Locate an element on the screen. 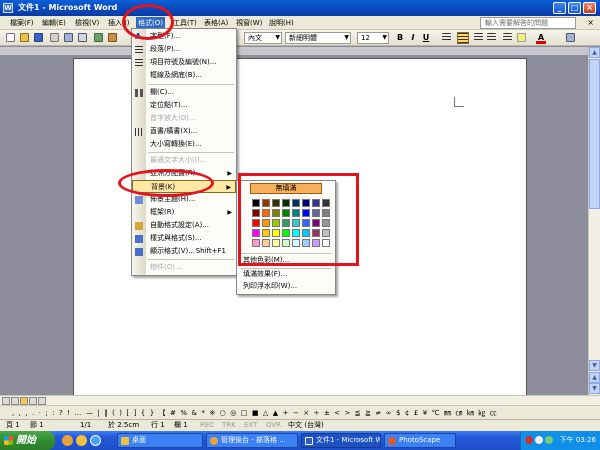  folder-icon is located at coordinates (125, 441).